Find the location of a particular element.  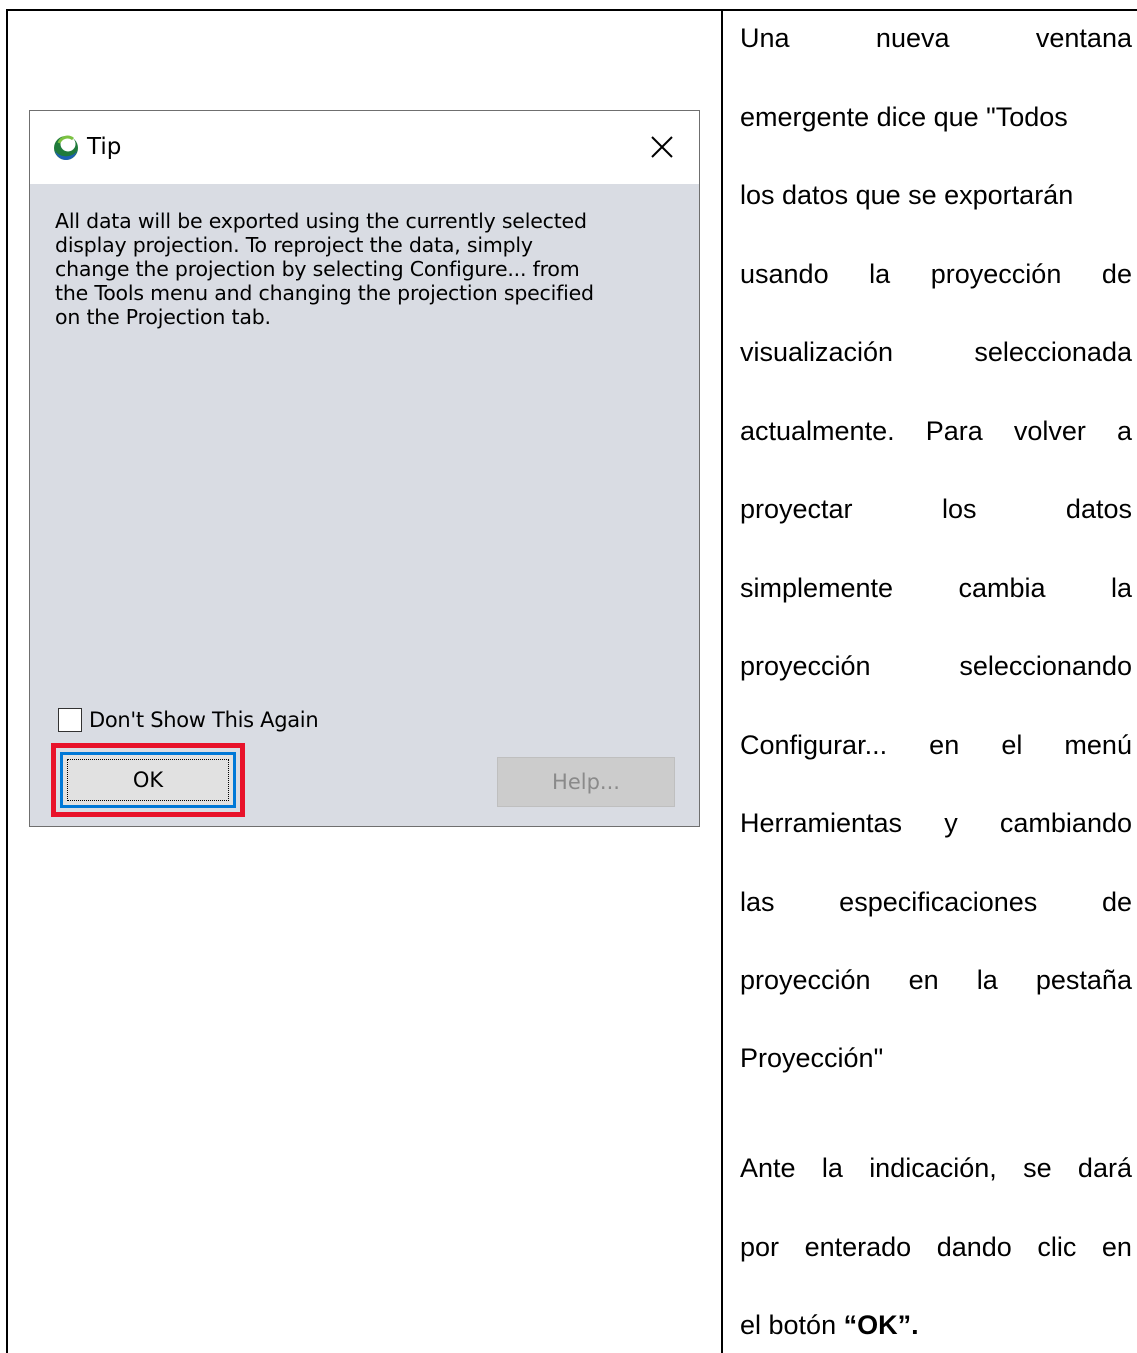

description-word: clic is located at coordinates (1057, 1247).